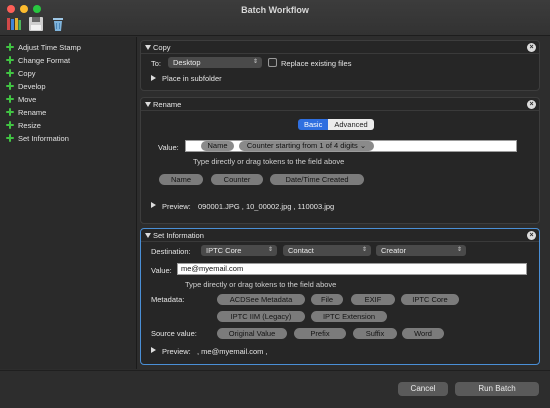 The width and height of the screenshot is (550, 408). I want to click on books-icon, so click(14, 24).